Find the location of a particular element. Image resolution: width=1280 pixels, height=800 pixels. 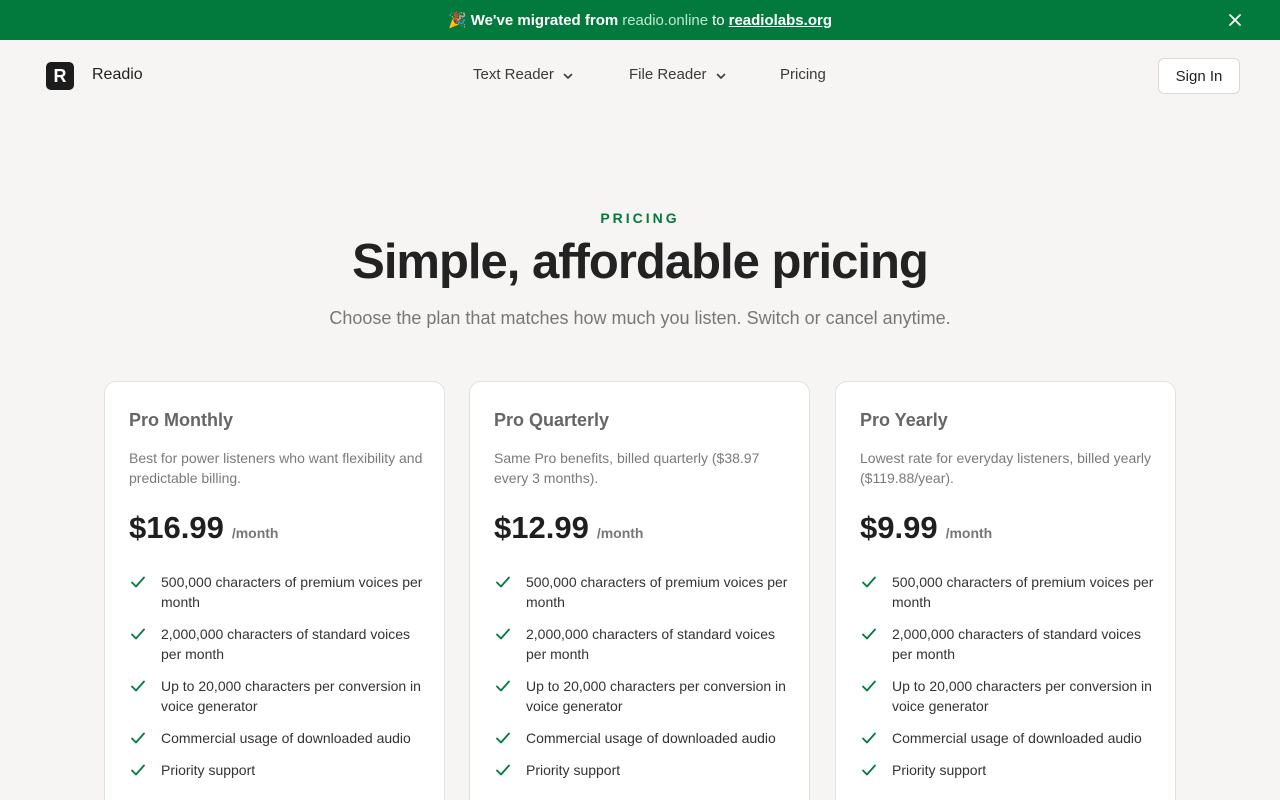

plan-price: $9.99 is located at coordinates (899, 527).